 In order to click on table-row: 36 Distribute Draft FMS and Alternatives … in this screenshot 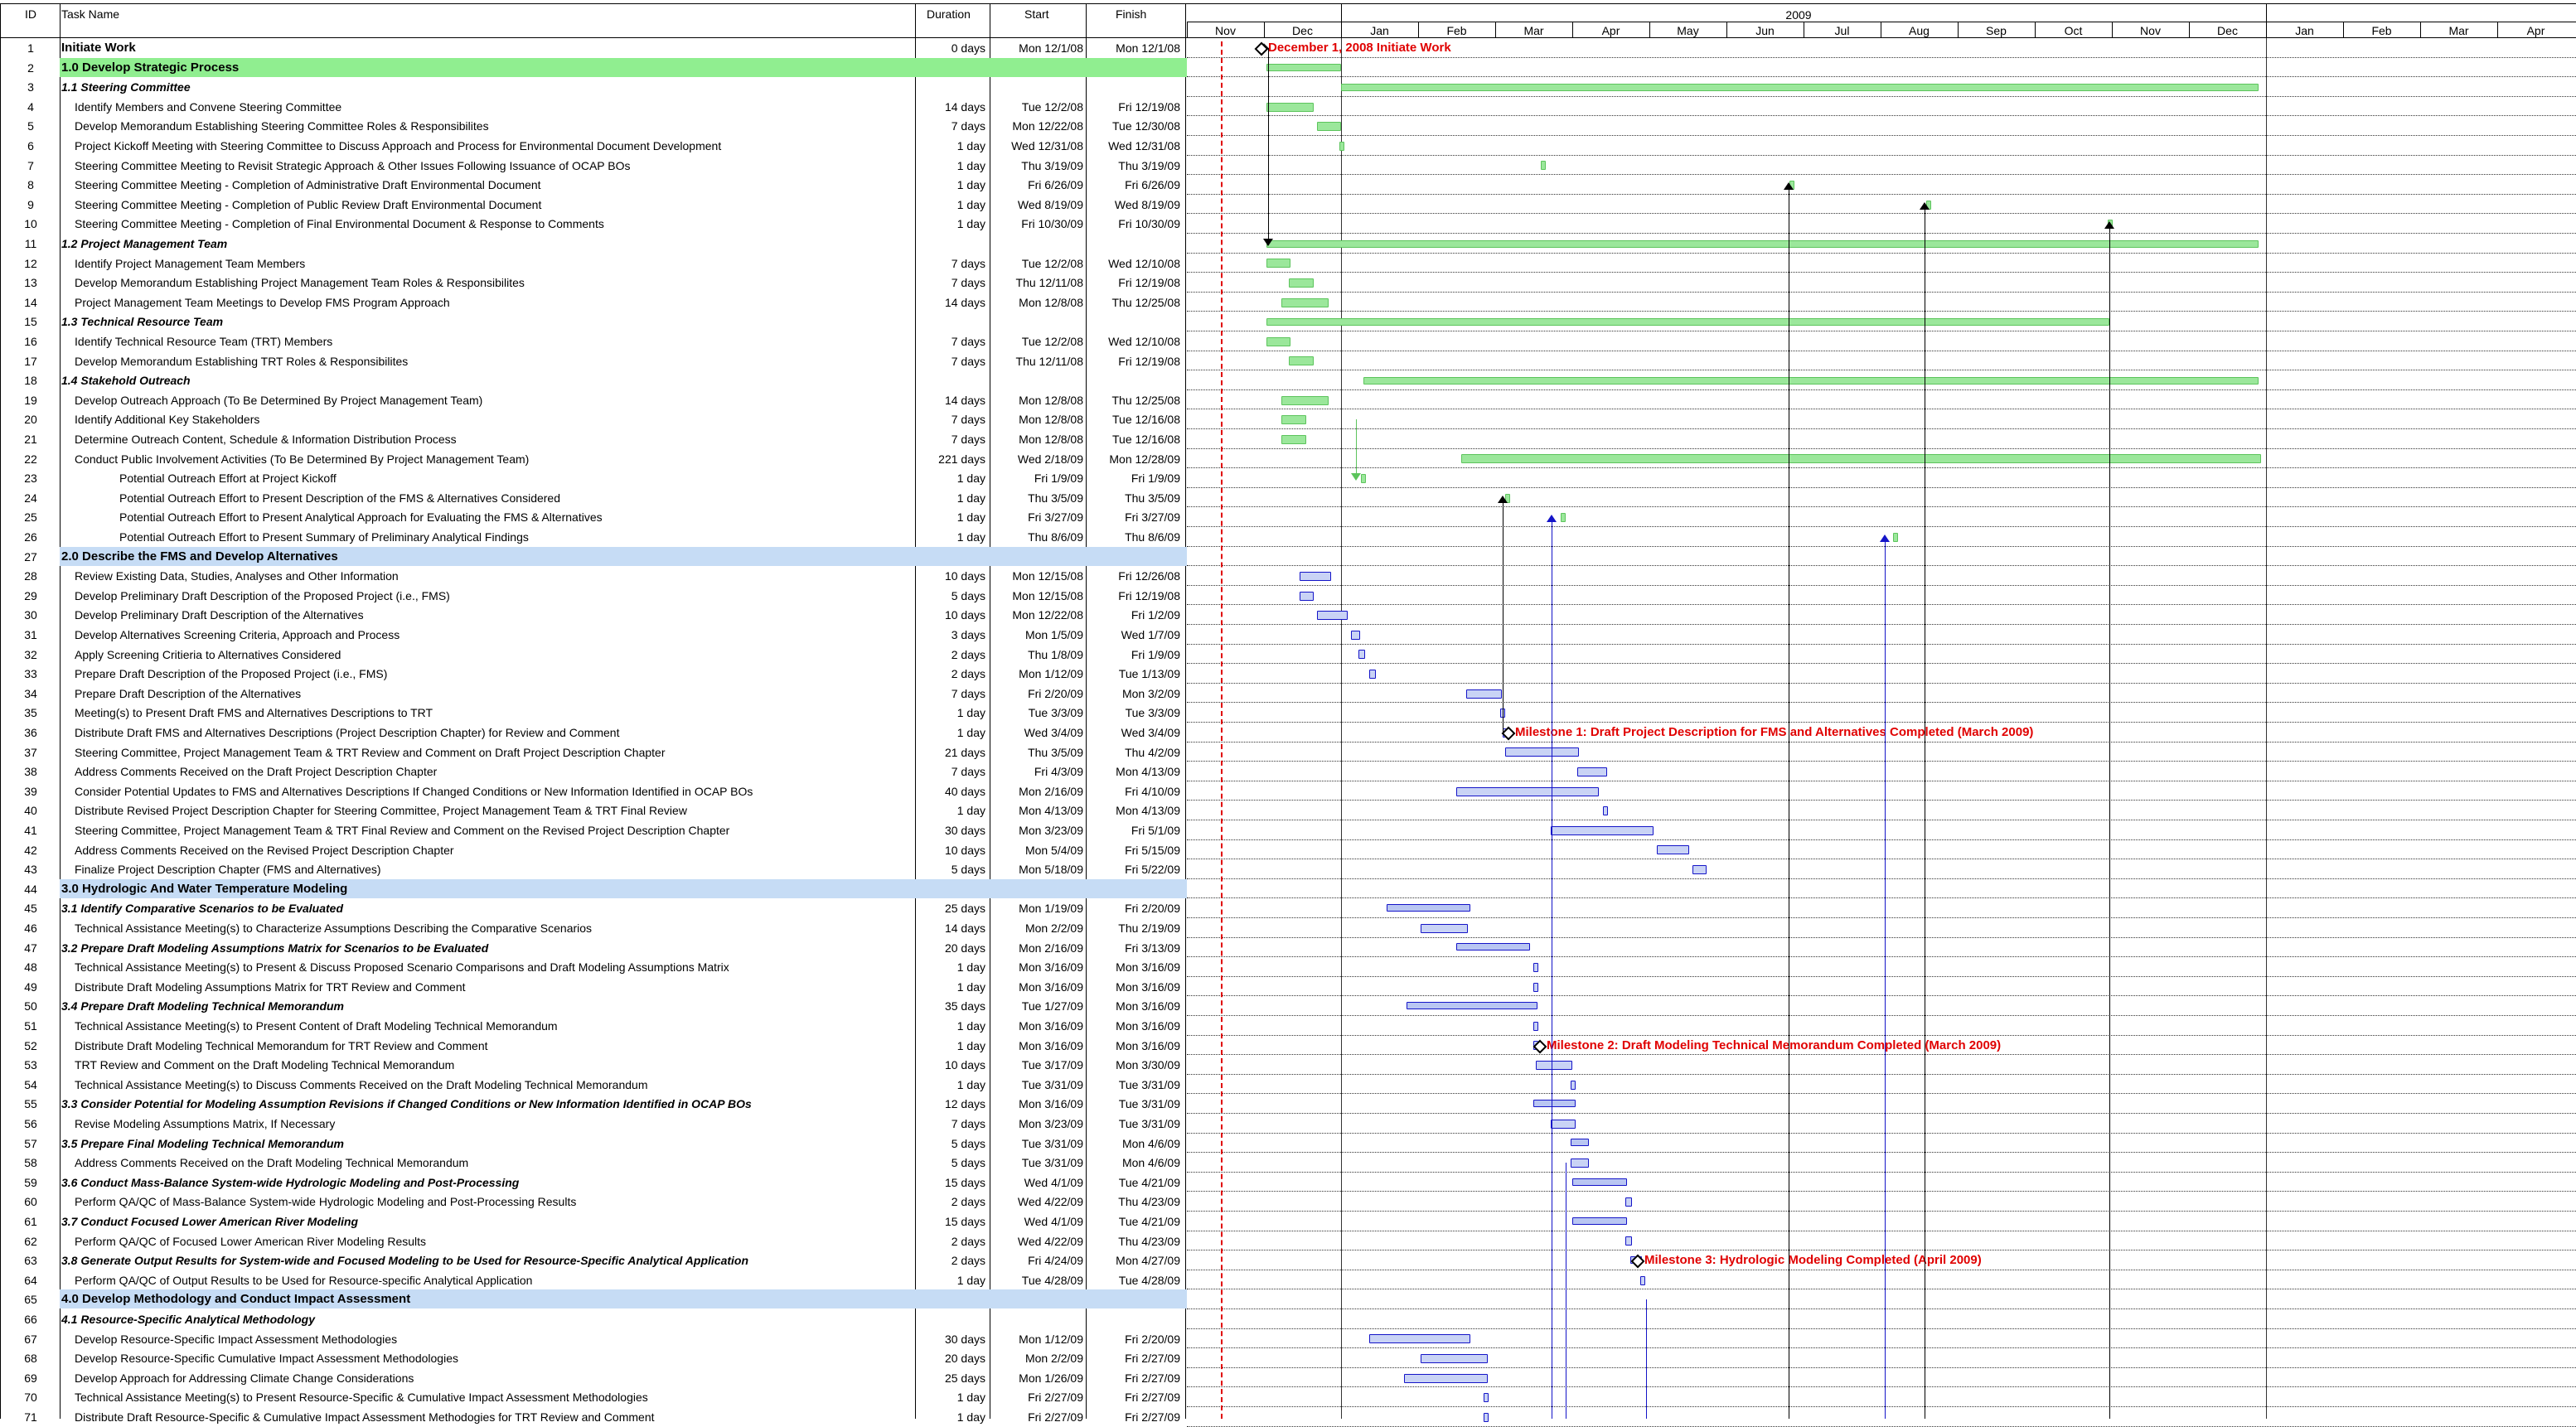, I will do `click(1288, 733)`.